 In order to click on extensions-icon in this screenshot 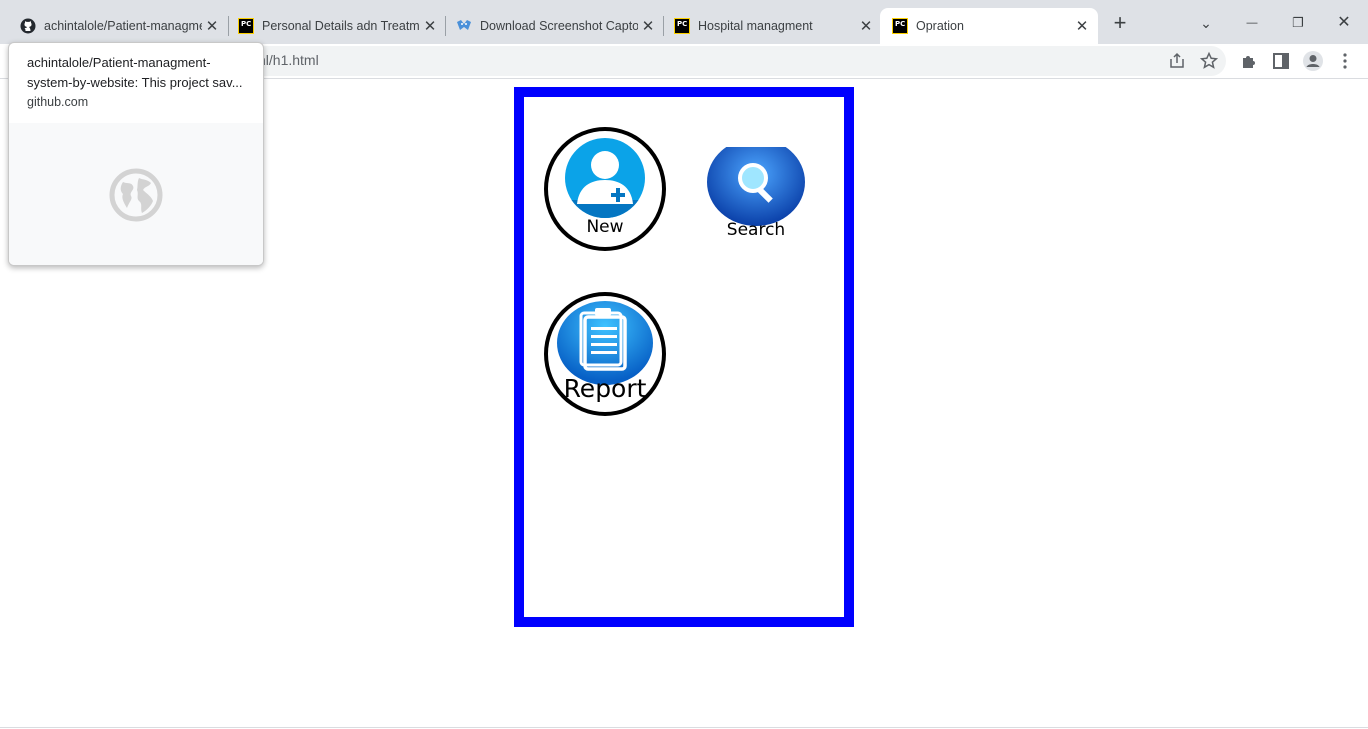, I will do `click(1249, 61)`.